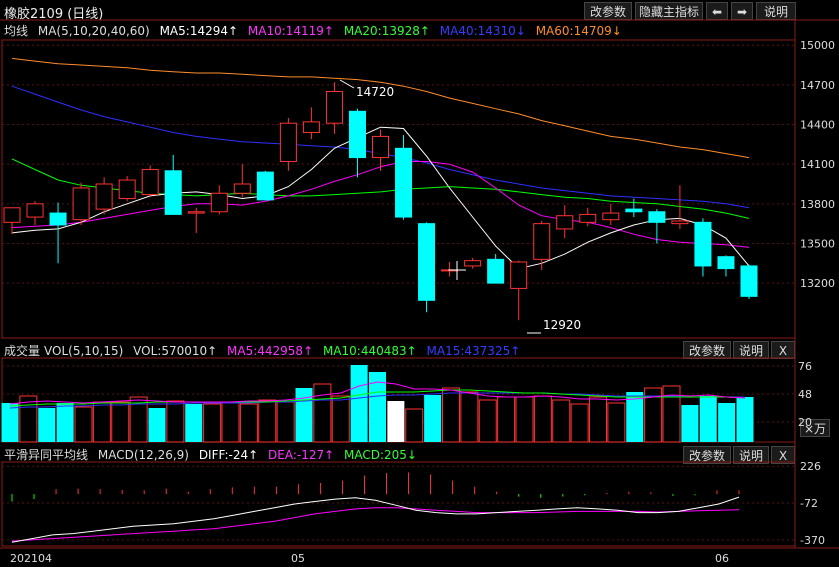  I want to click on params-button: 改参数, so click(608, 11).